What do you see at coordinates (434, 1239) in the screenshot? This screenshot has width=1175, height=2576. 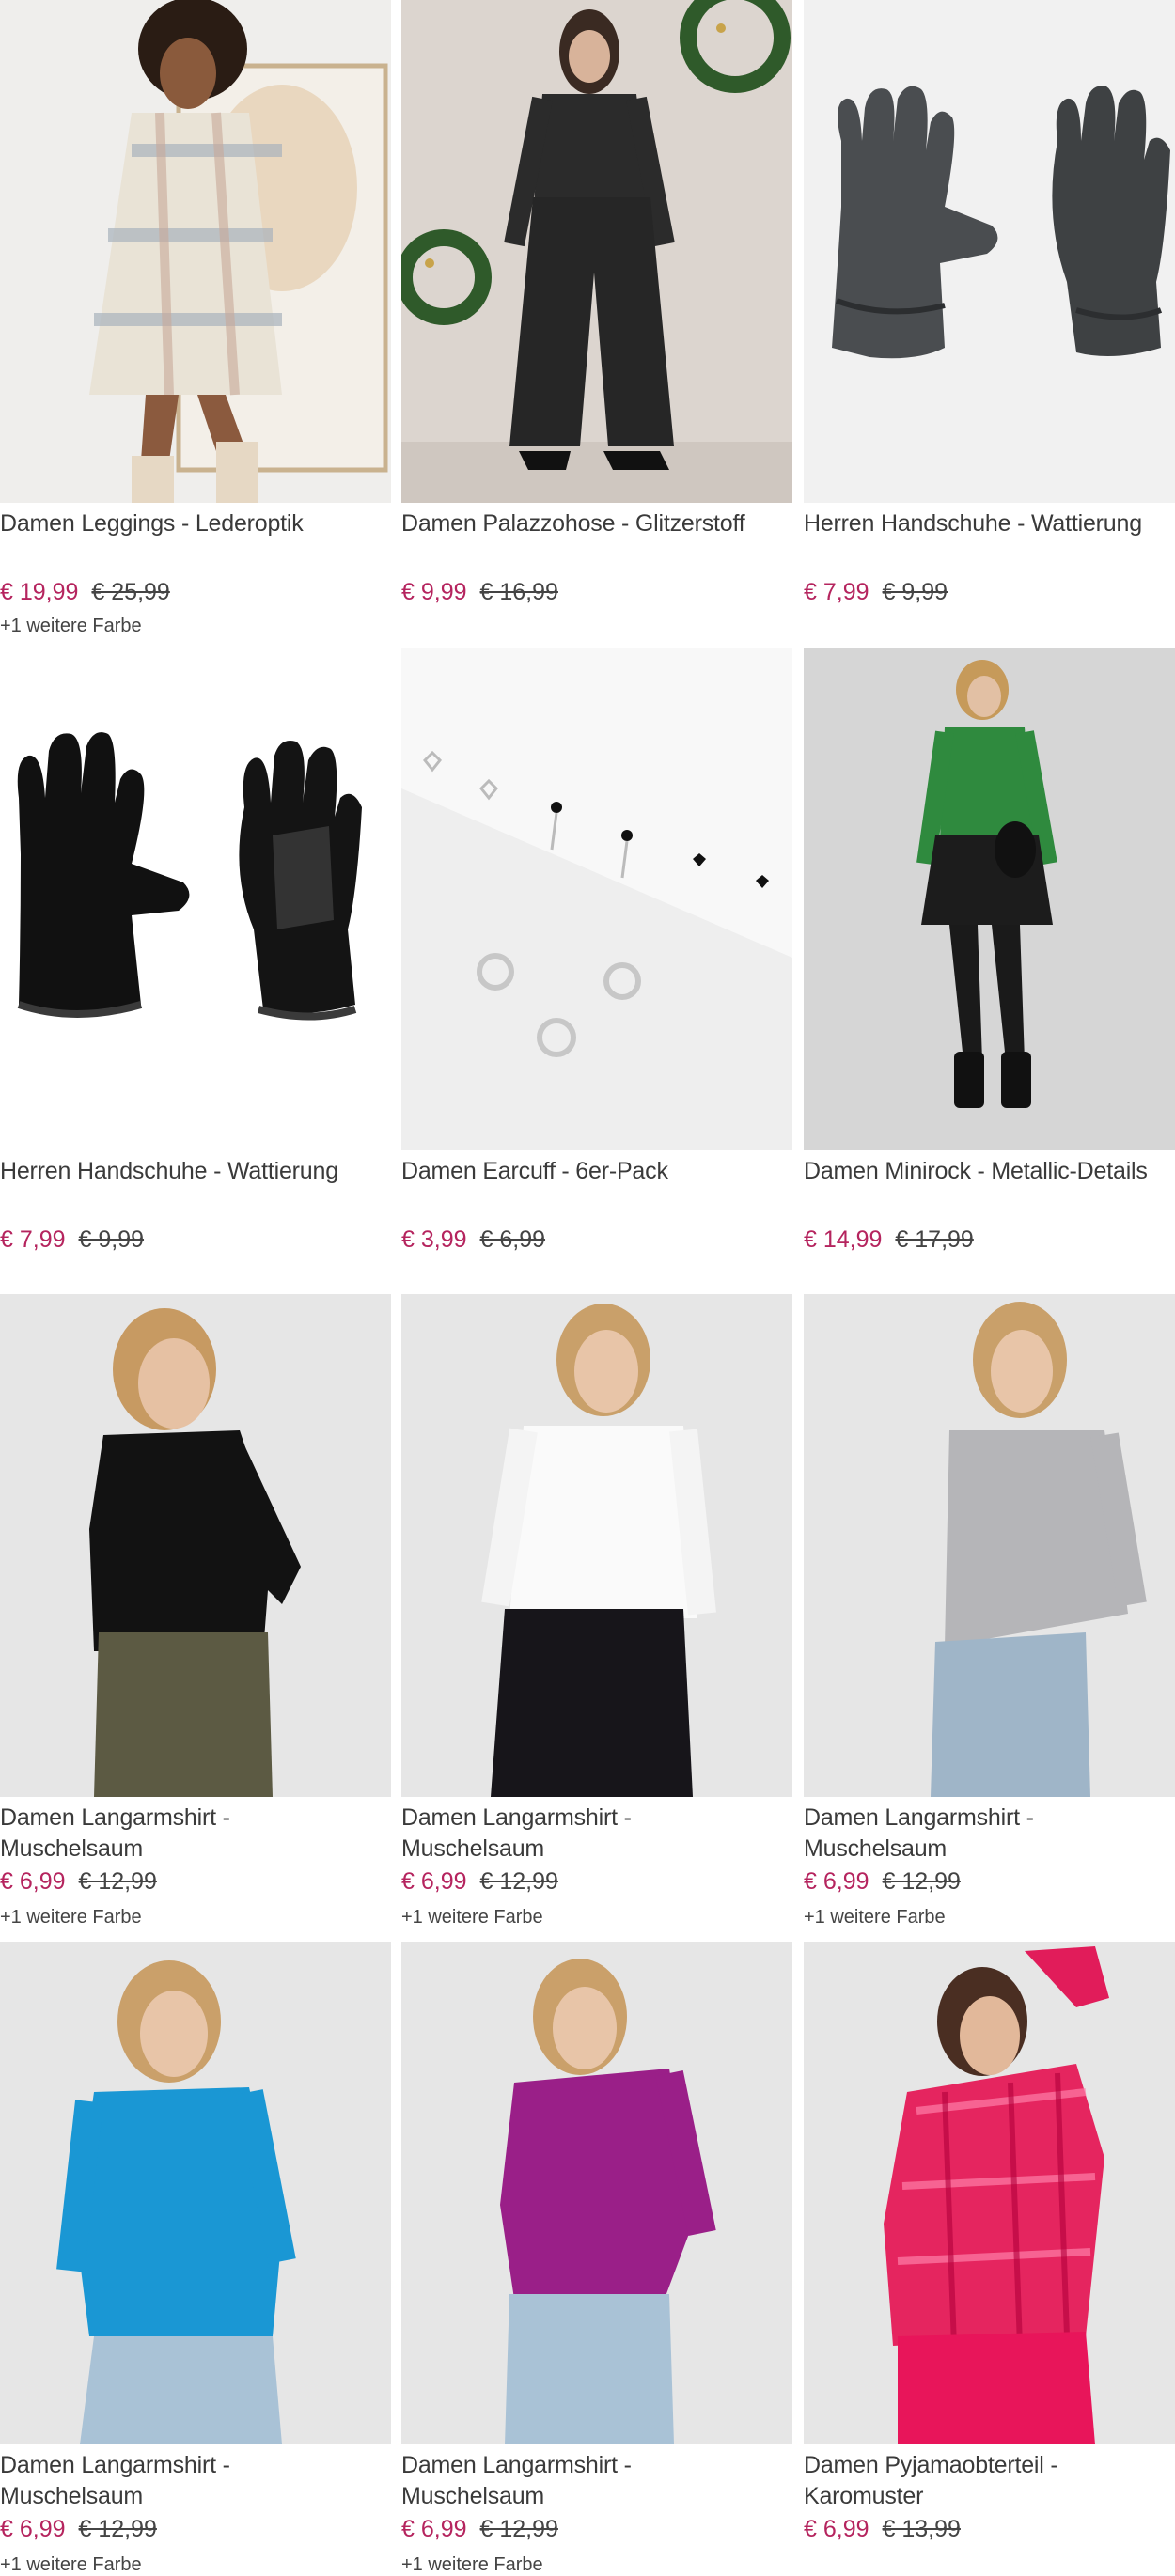 I see `sale-price: € 3,99` at bounding box center [434, 1239].